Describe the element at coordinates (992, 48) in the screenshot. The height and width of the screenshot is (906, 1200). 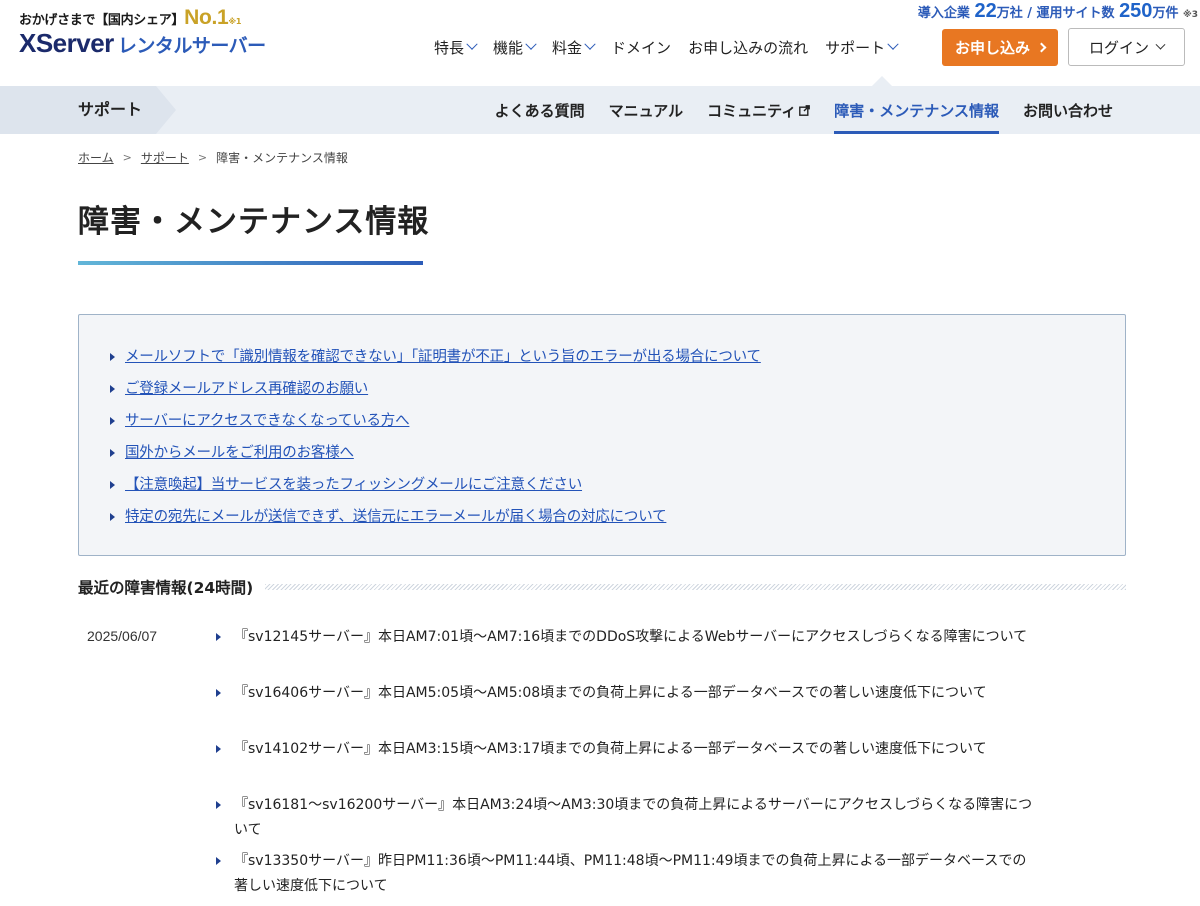
I see `apply-button-label: お申し込み` at that location.